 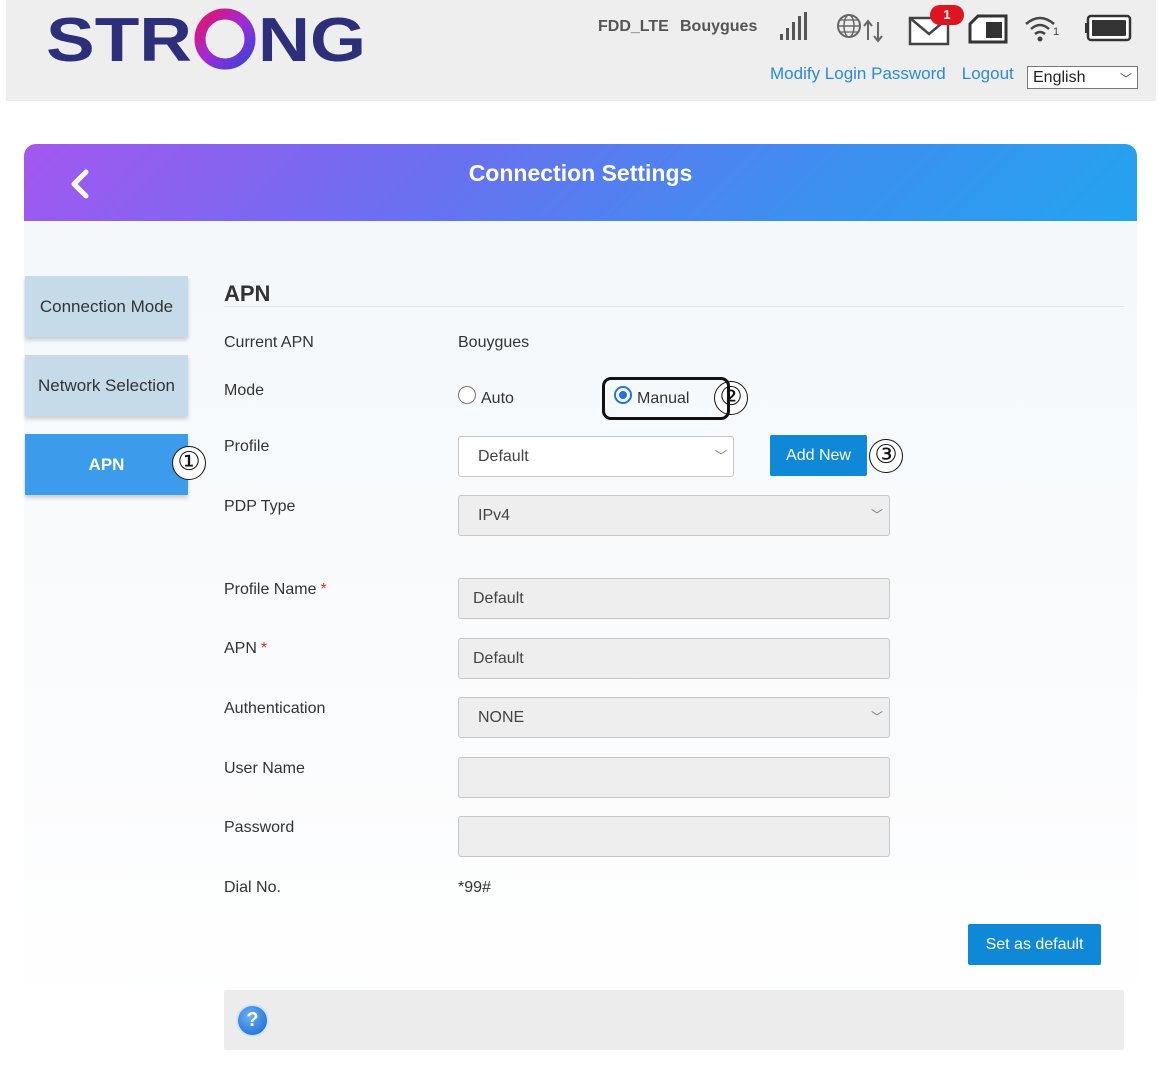 I want to click on profile-name-label: Profile Name *, so click(x=275, y=590).